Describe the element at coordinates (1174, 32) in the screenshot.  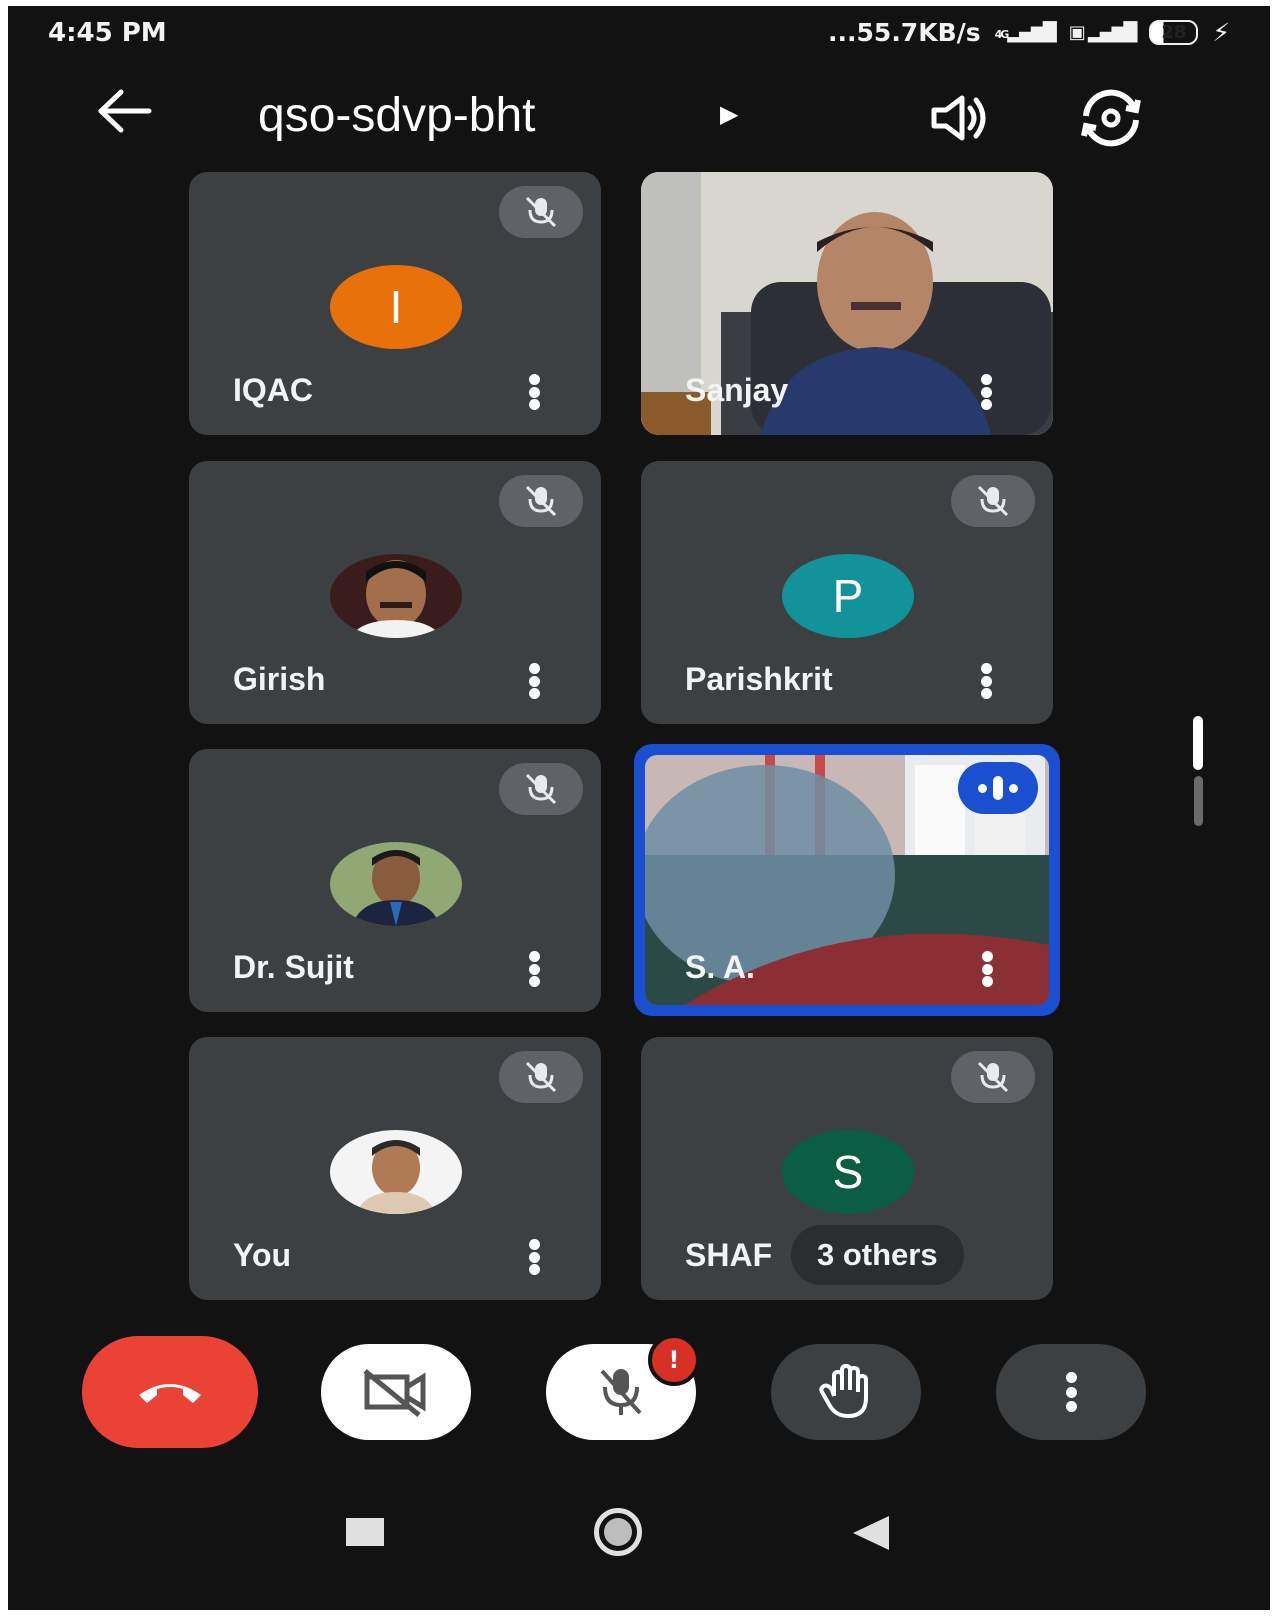
I see `battery-icon: 28` at that location.